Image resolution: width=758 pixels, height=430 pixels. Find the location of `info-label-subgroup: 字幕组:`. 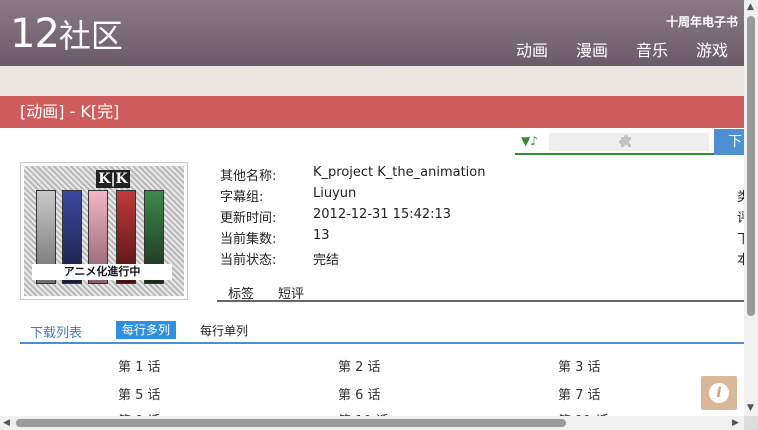

info-label-subgroup: 字幕组: is located at coordinates (242, 197).